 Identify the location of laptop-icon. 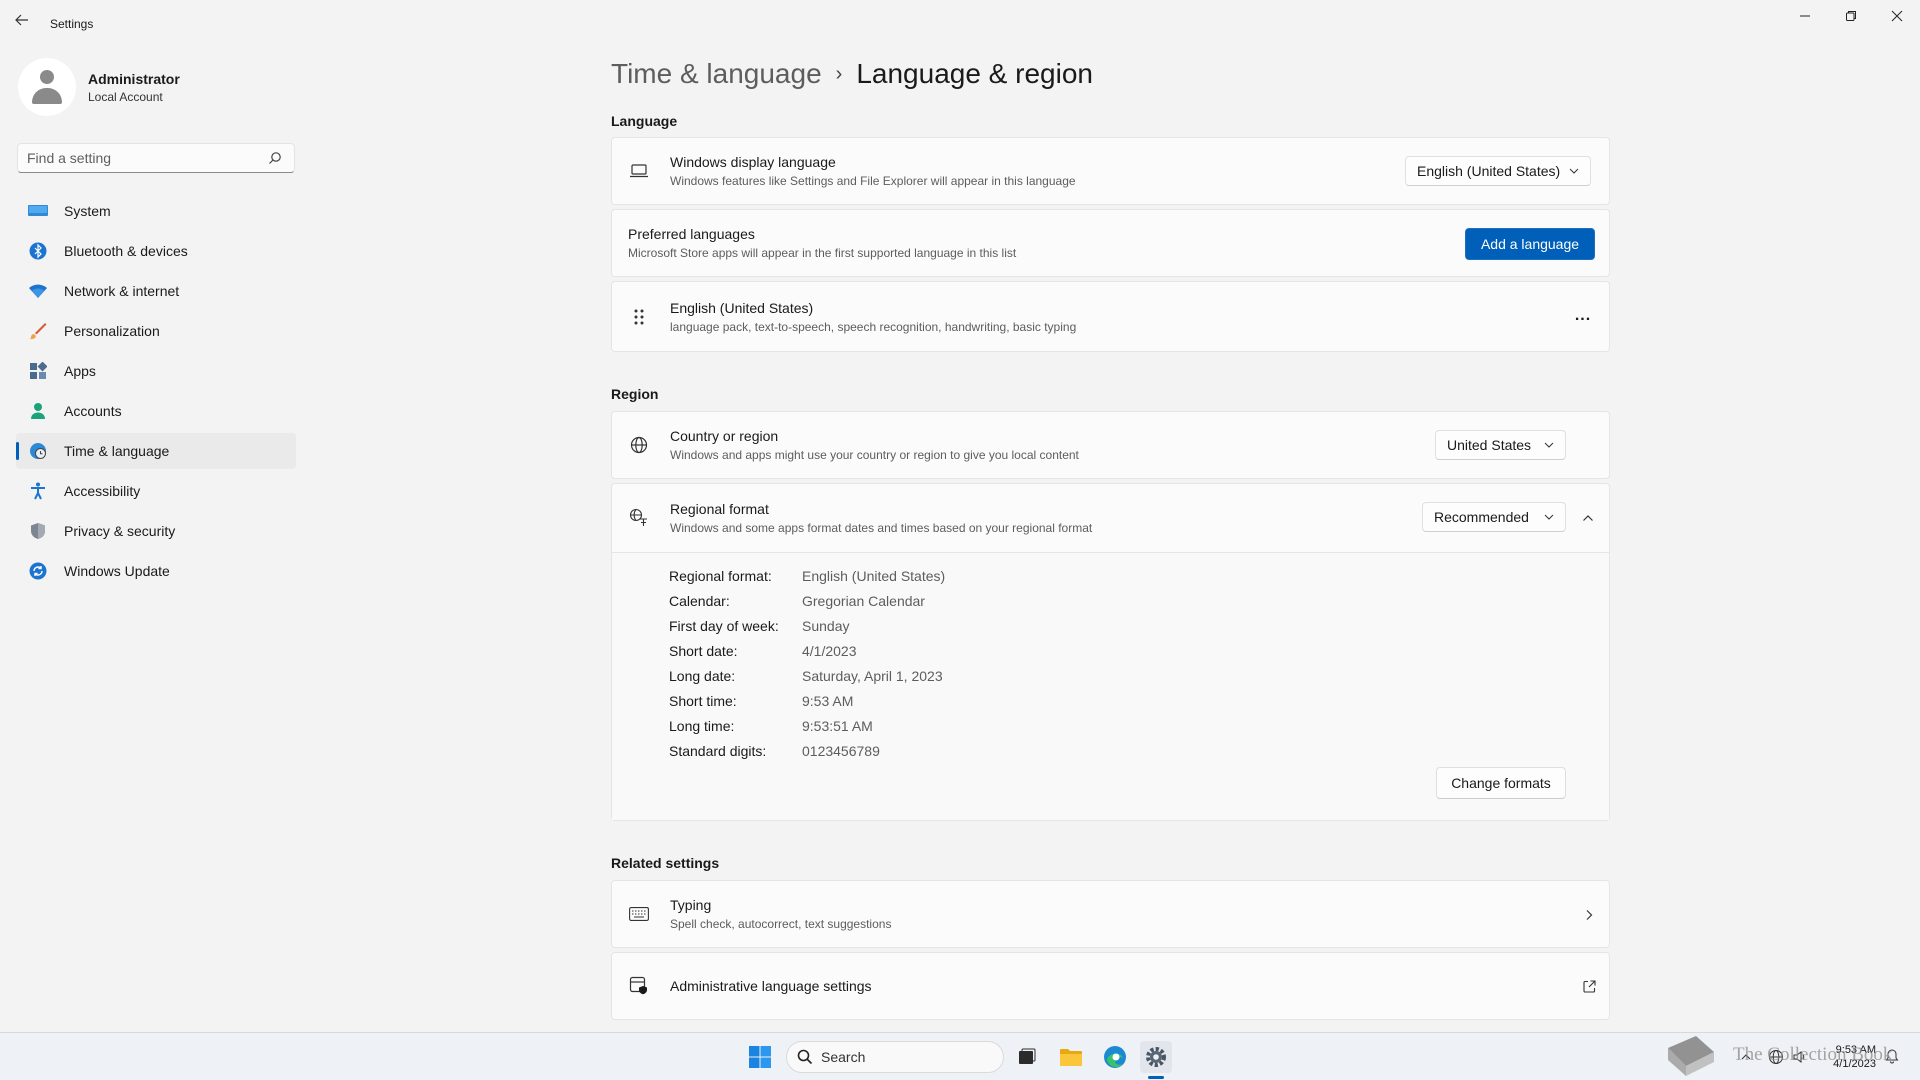
(639, 171).